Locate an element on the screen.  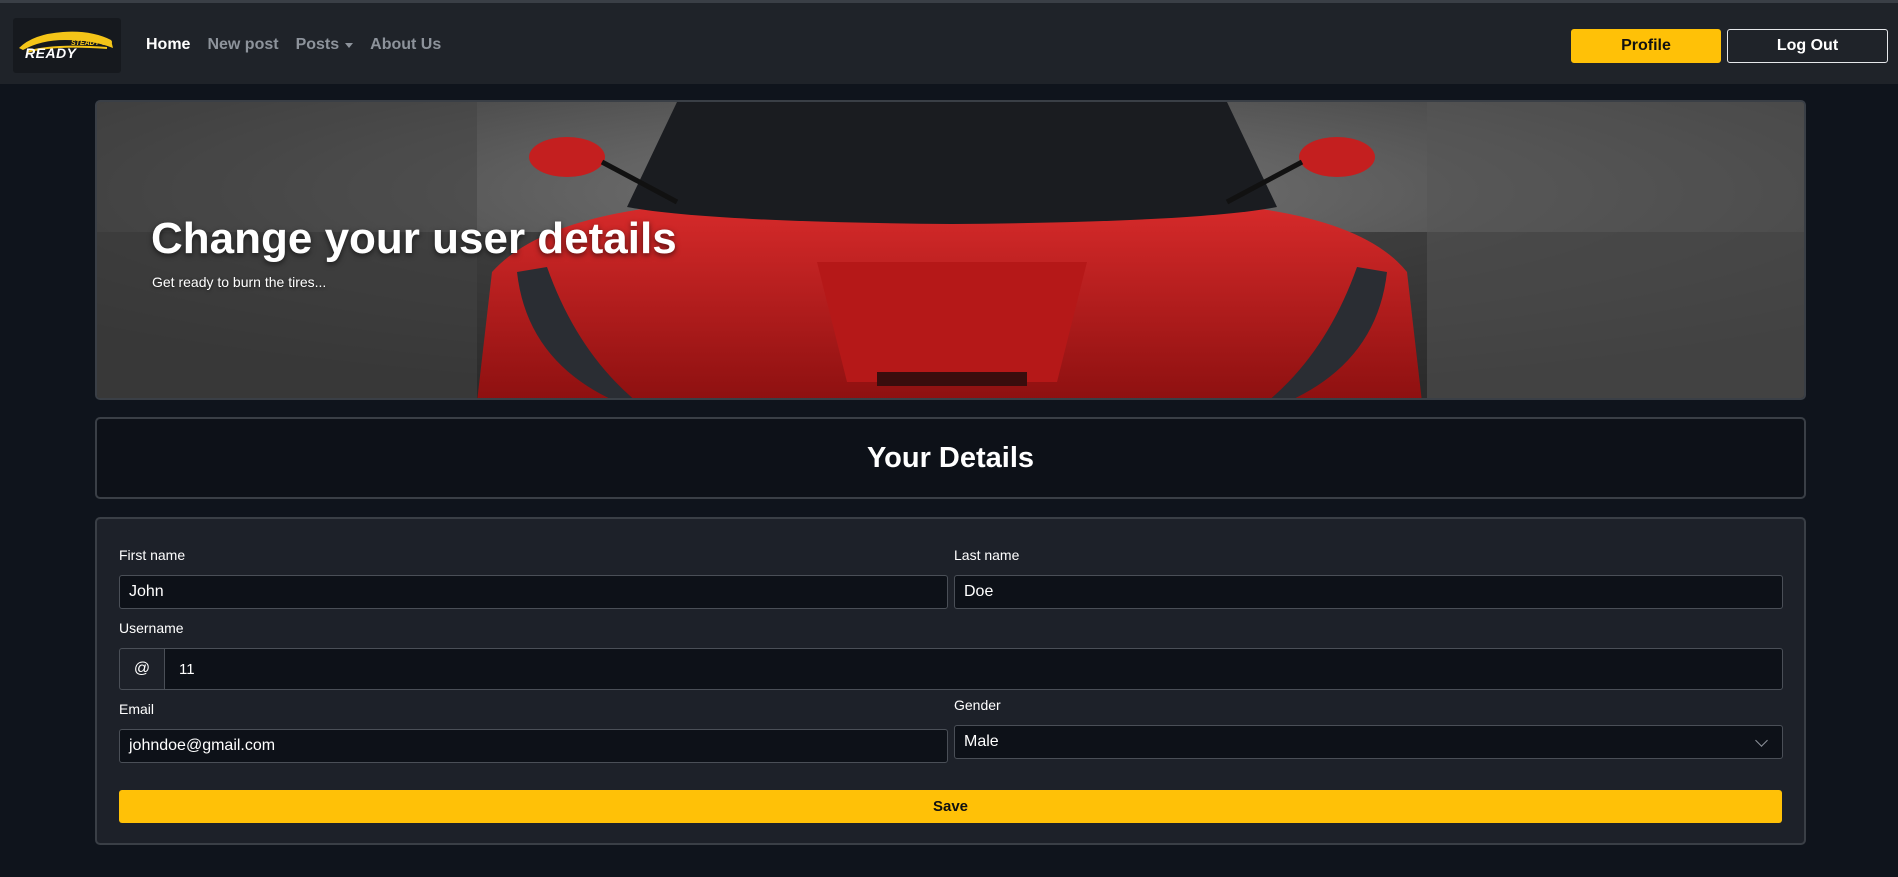
nav-new-post-link: New post is located at coordinates (242, 45).